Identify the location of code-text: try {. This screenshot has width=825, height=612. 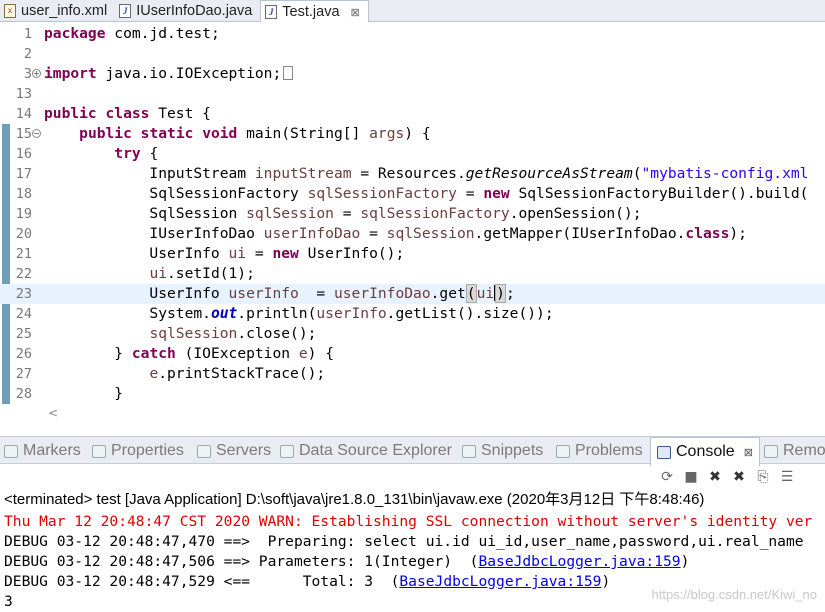
(136, 153).